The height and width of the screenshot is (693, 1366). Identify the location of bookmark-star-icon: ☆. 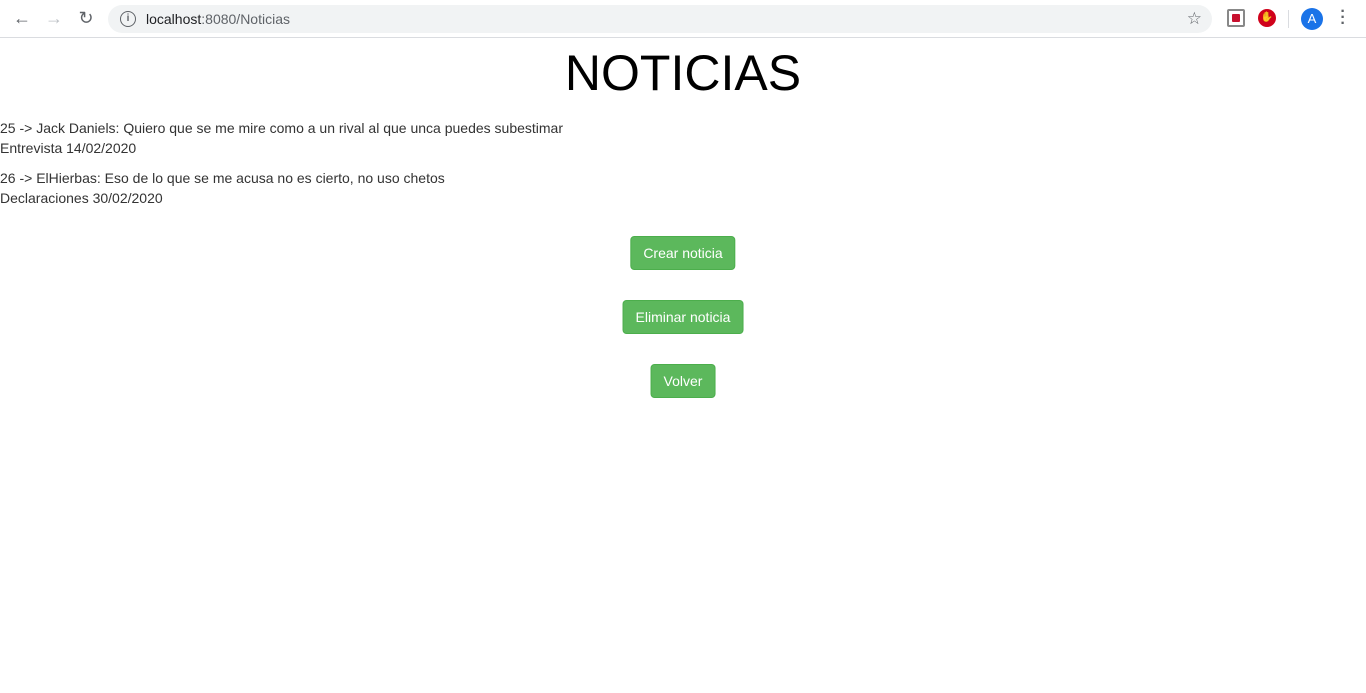
(1194, 19).